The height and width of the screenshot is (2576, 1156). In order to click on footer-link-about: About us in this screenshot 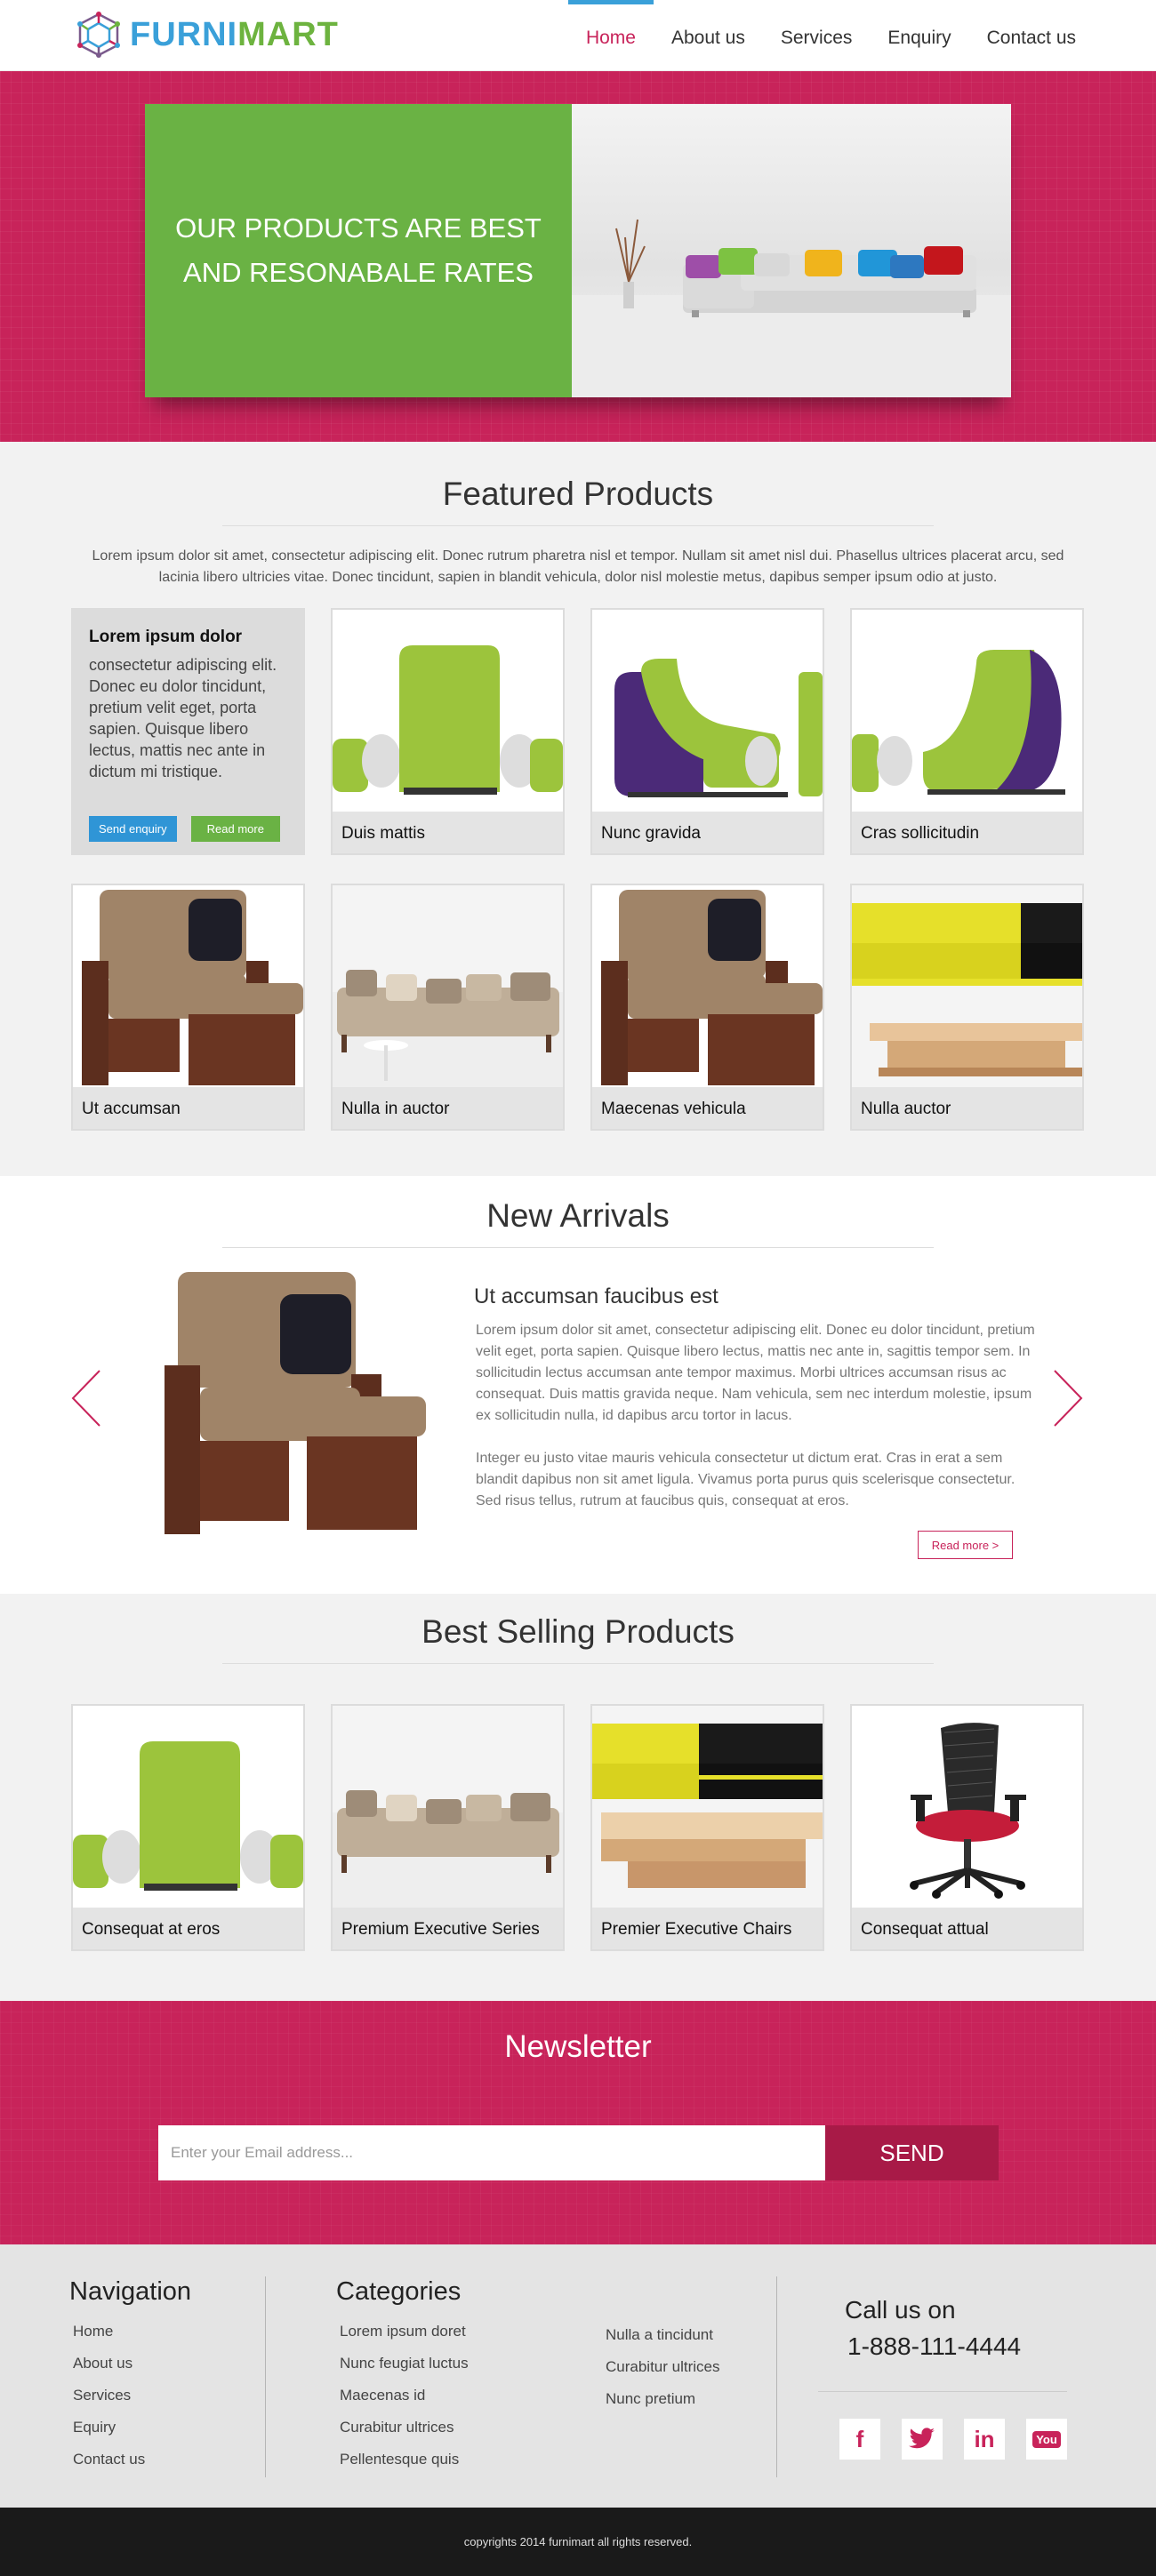, I will do `click(132, 2364)`.